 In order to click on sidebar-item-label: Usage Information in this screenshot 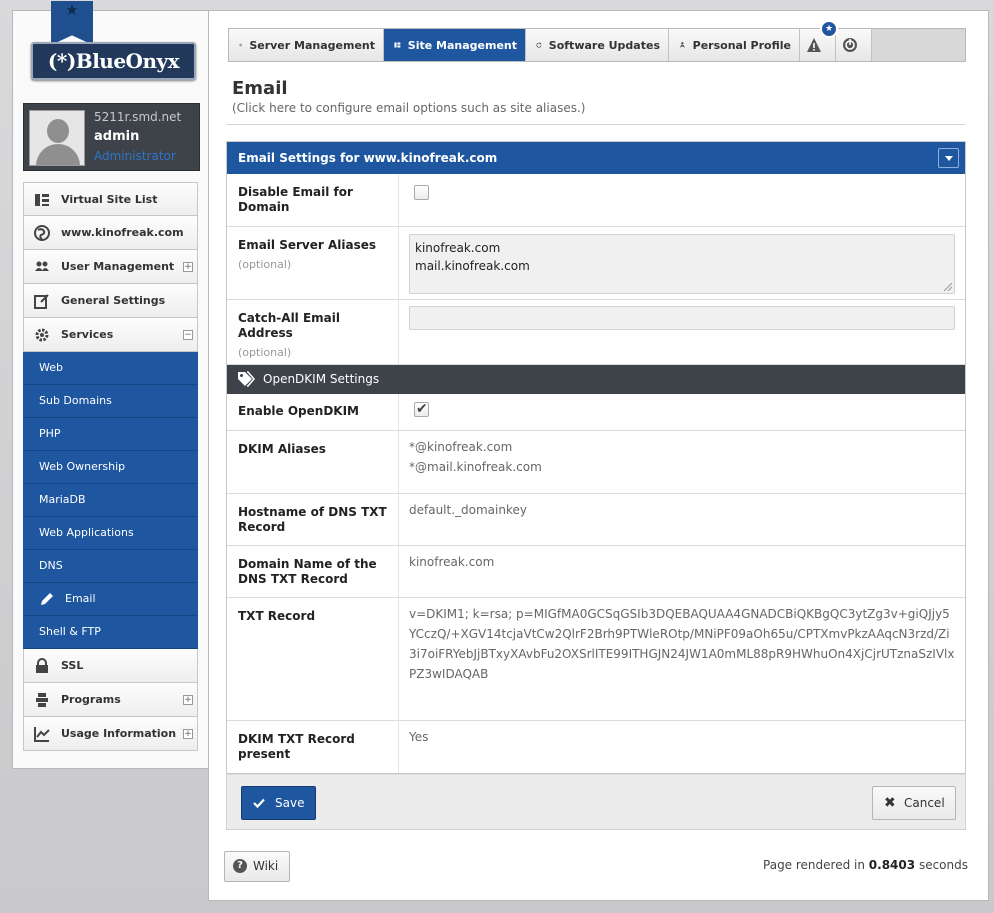, I will do `click(119, 733)`.